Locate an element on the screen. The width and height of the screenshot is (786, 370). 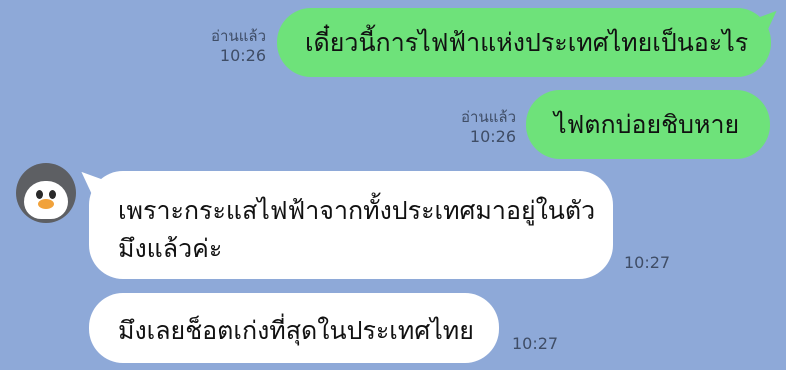
avatar-beak is located at coordinates (46, 204).